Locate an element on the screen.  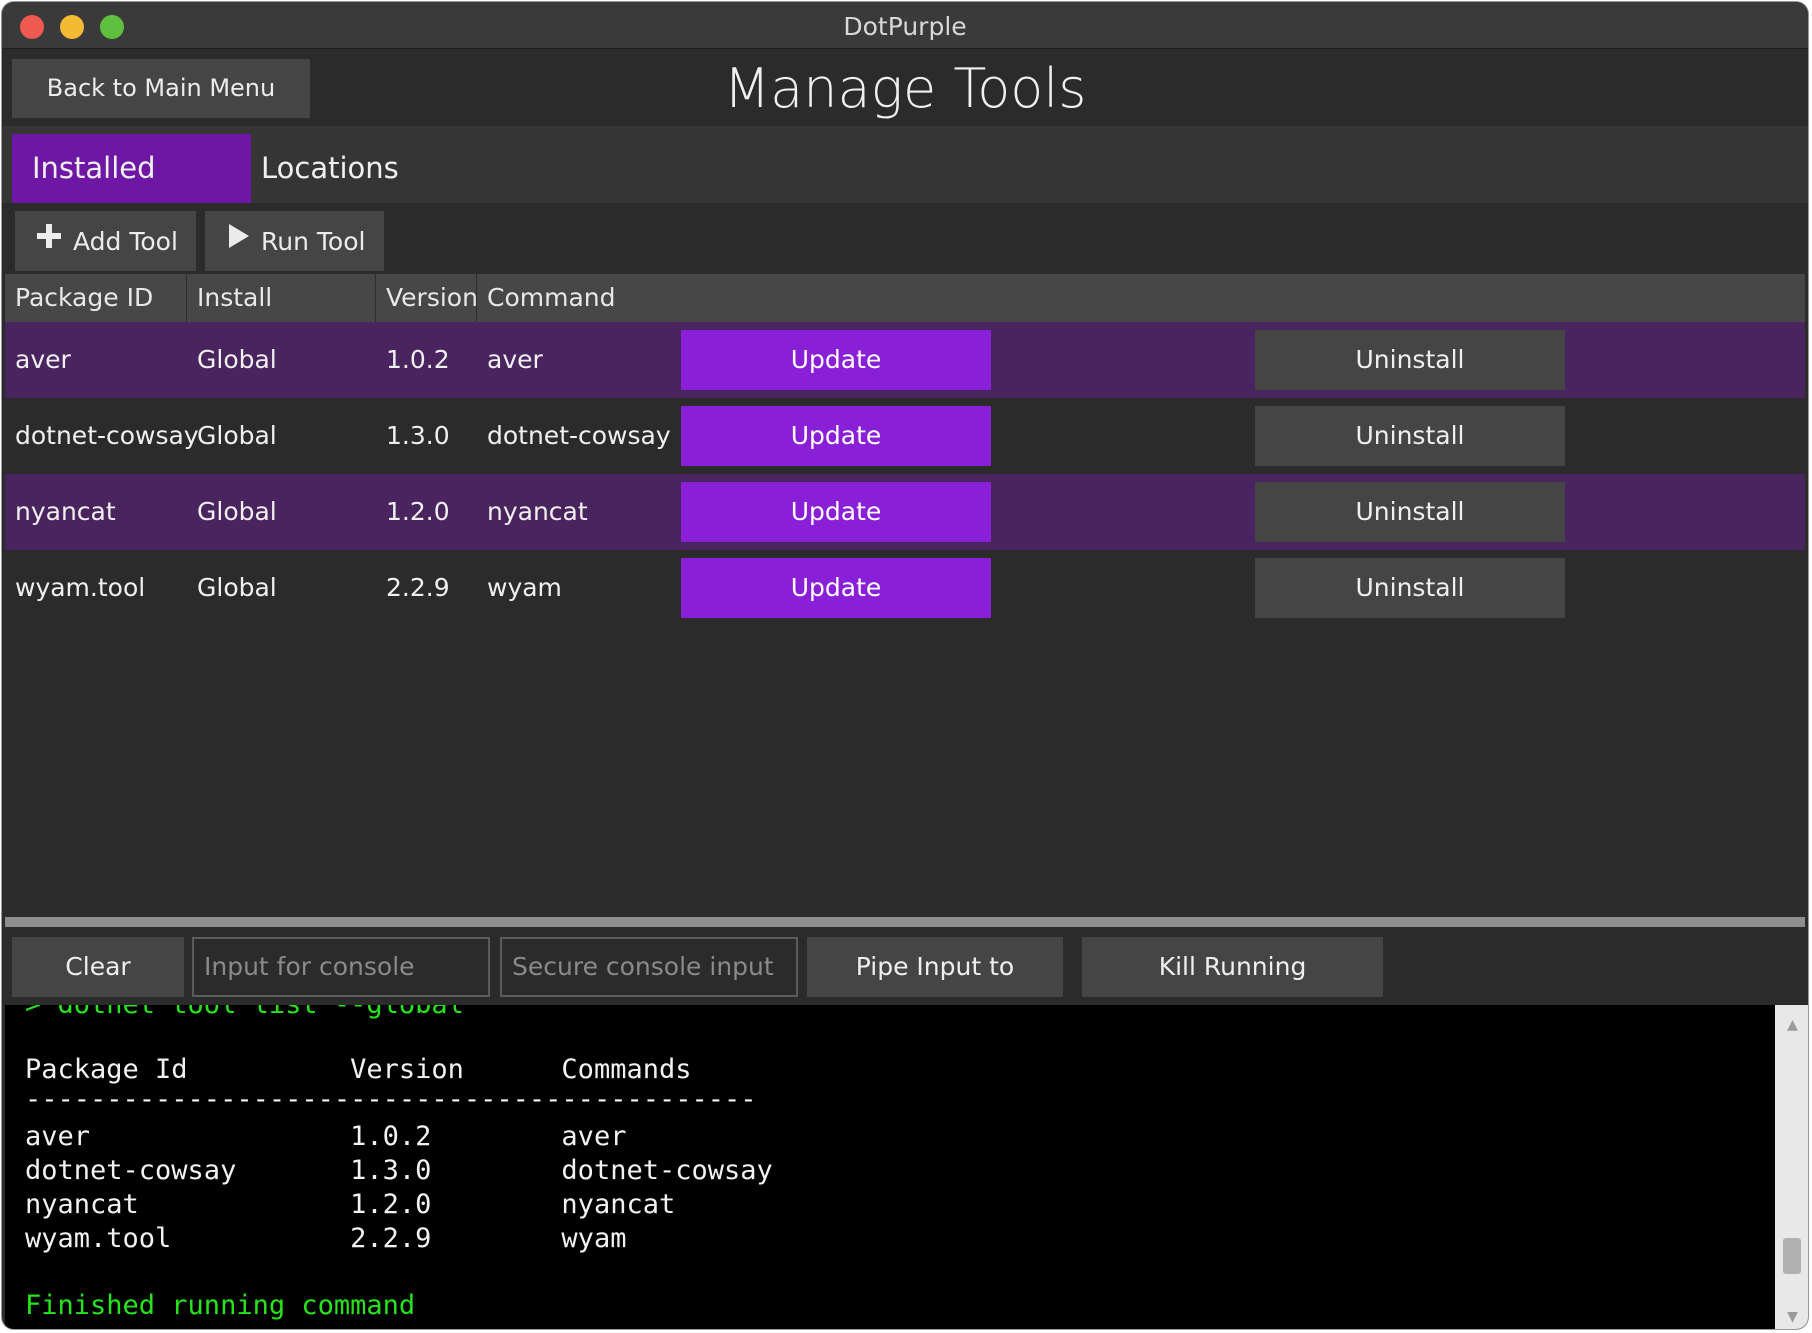
add-tool-label: Add Tool is located at coordinates (125, 241).